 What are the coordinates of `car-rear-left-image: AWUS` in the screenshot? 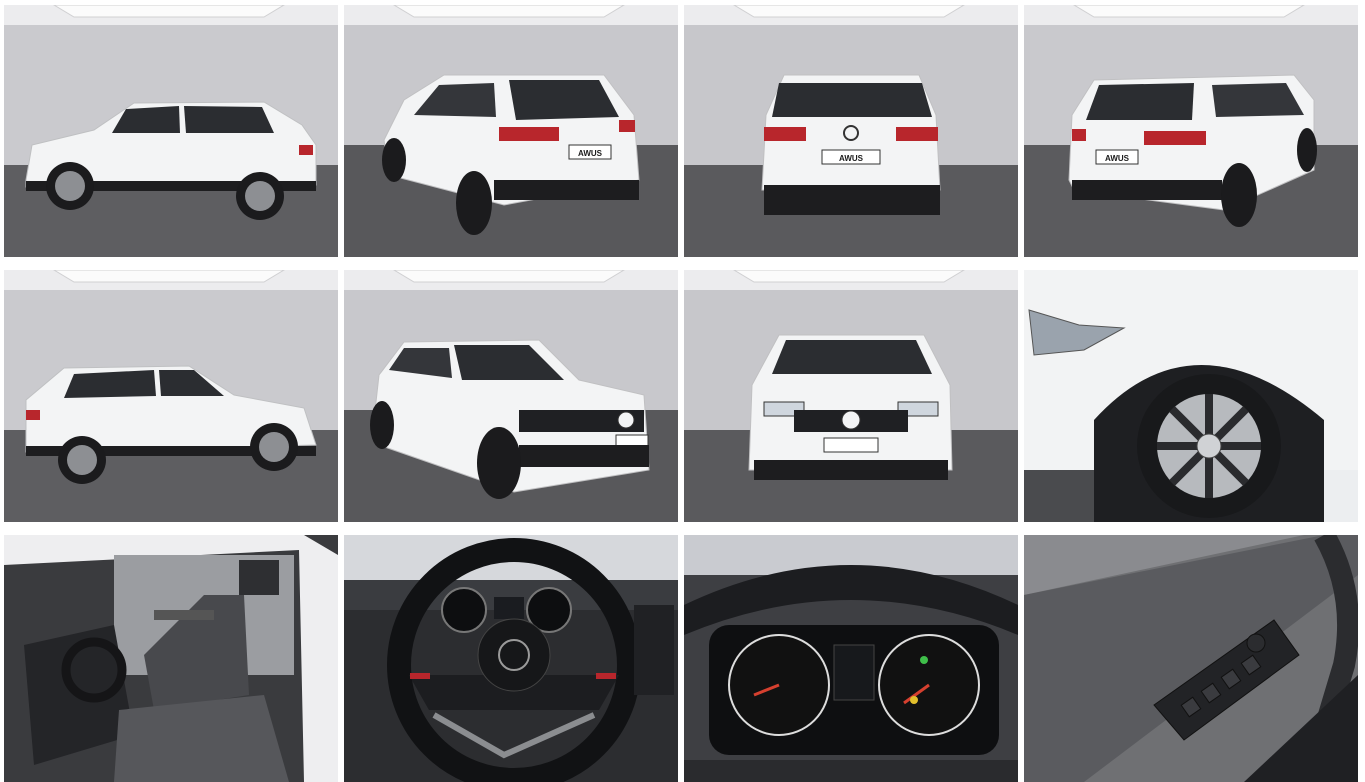 It's located at (511, 131).